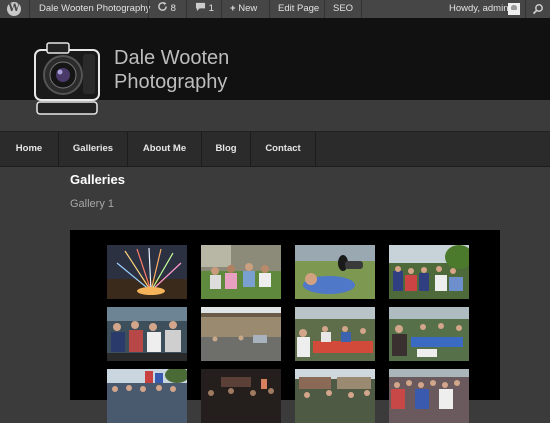  What do you see at coordinates (173, 8) in the screenshot?
I see `updates-count: 8` at bounding box center [173, 8].